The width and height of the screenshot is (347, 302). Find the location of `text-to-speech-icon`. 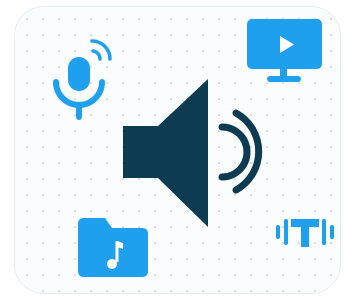

text-to-speech-icon is located at coordinates (305, 233).